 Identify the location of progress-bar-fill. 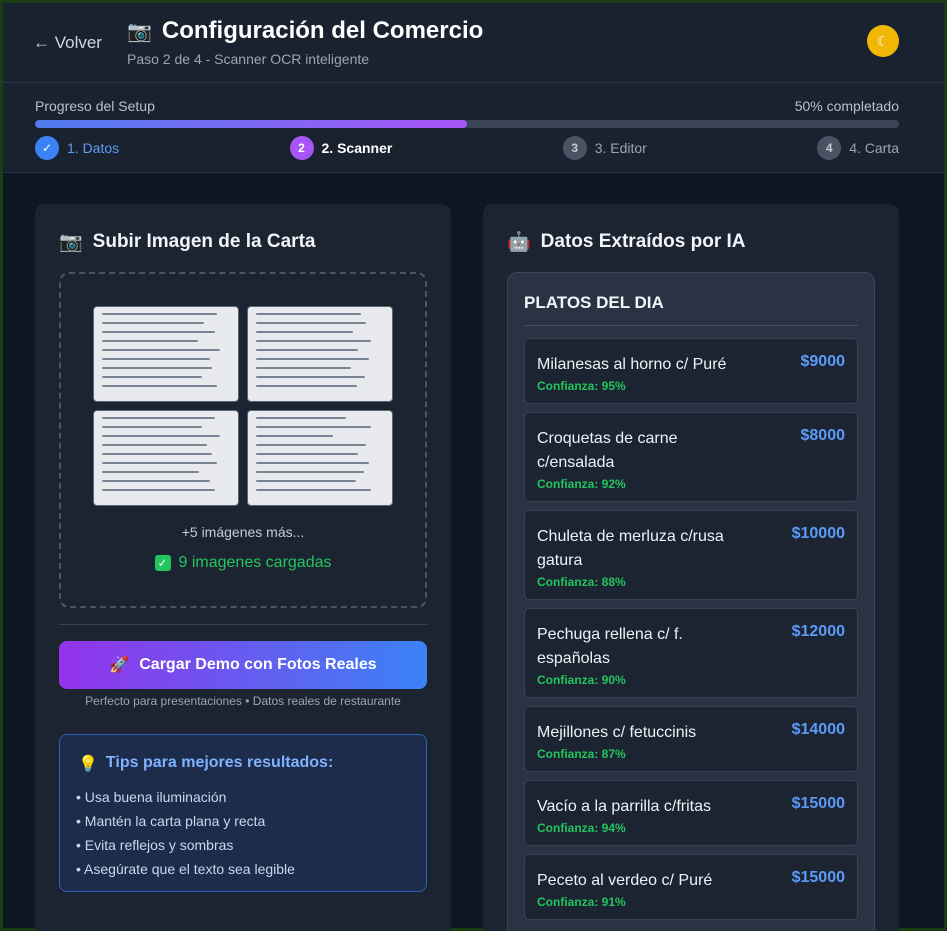
(251, 124).